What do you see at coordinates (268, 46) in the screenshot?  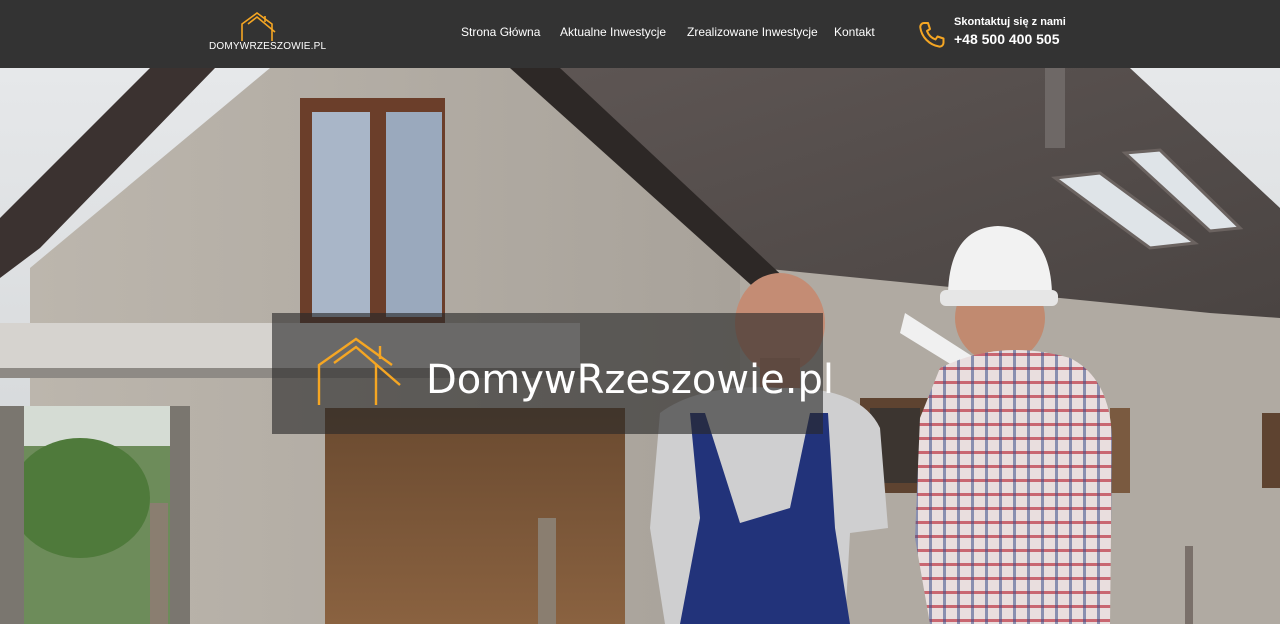 I see `logo-text: DOMYWRZESZOWIE.PL` at bounding box center [268, 46].